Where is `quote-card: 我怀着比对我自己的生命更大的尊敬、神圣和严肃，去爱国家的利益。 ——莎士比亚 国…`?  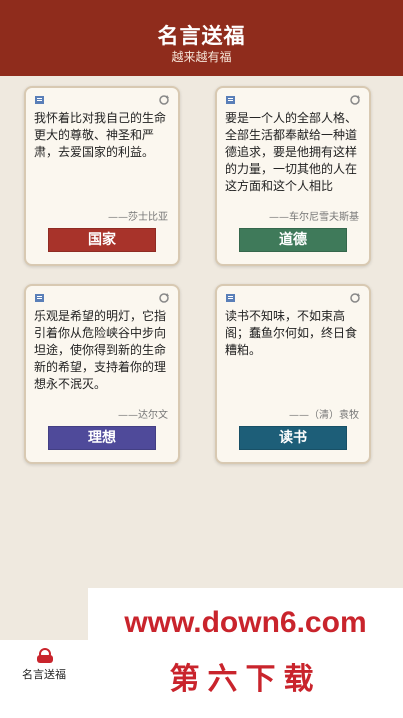
quote-card: 我怀着比对我自己的生命更大的尊敬、神圣和严肃，去爱国家的利益。 ——莎士比亚 国… is located at coordinates (102, 176).